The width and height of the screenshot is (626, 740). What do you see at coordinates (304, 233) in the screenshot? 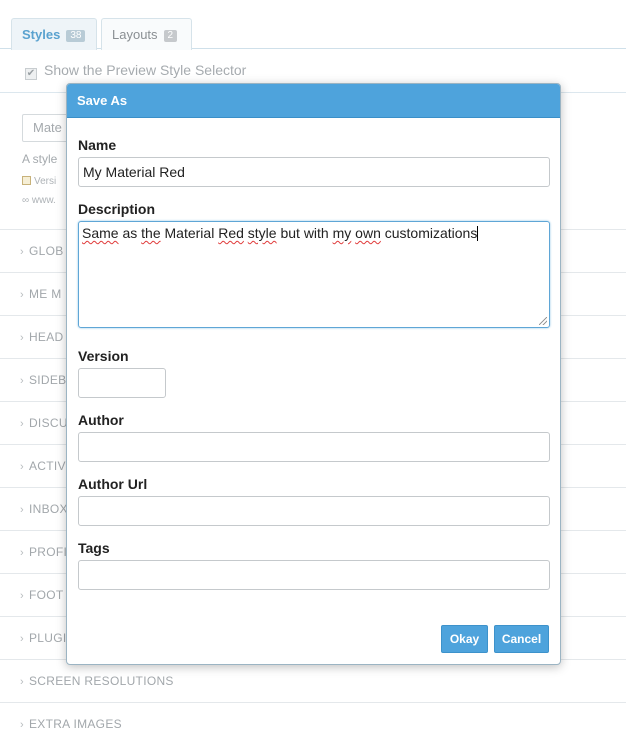
I see `description-word: but with` at bounding box center [304, 233].